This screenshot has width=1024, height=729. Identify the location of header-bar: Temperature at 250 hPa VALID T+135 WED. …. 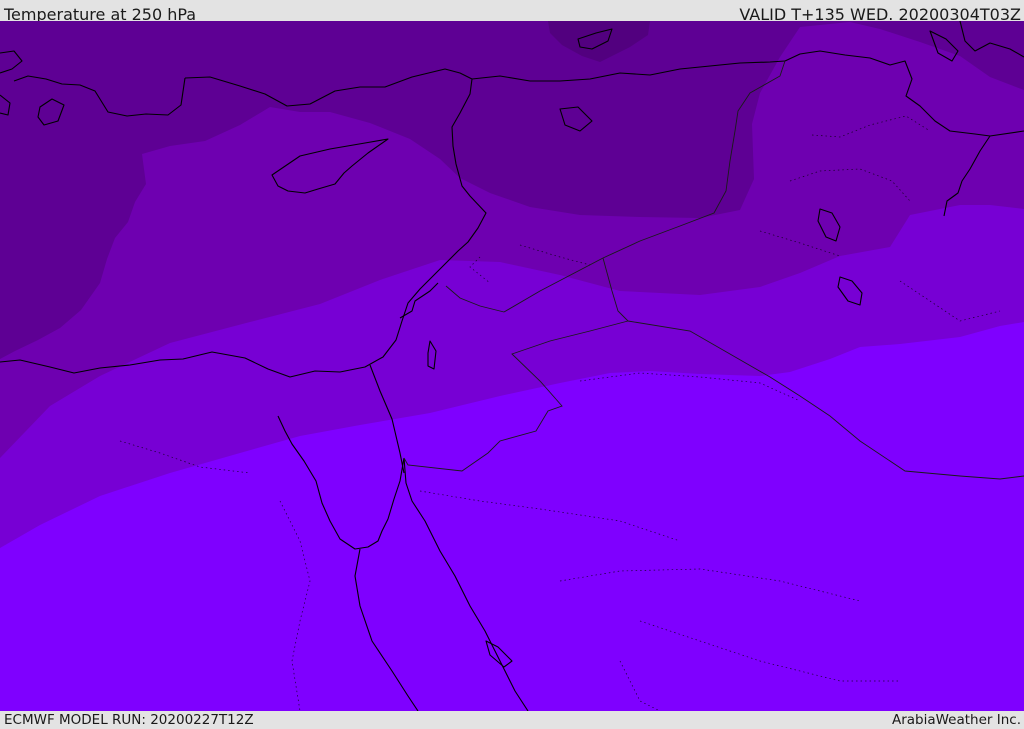
(512, 12).